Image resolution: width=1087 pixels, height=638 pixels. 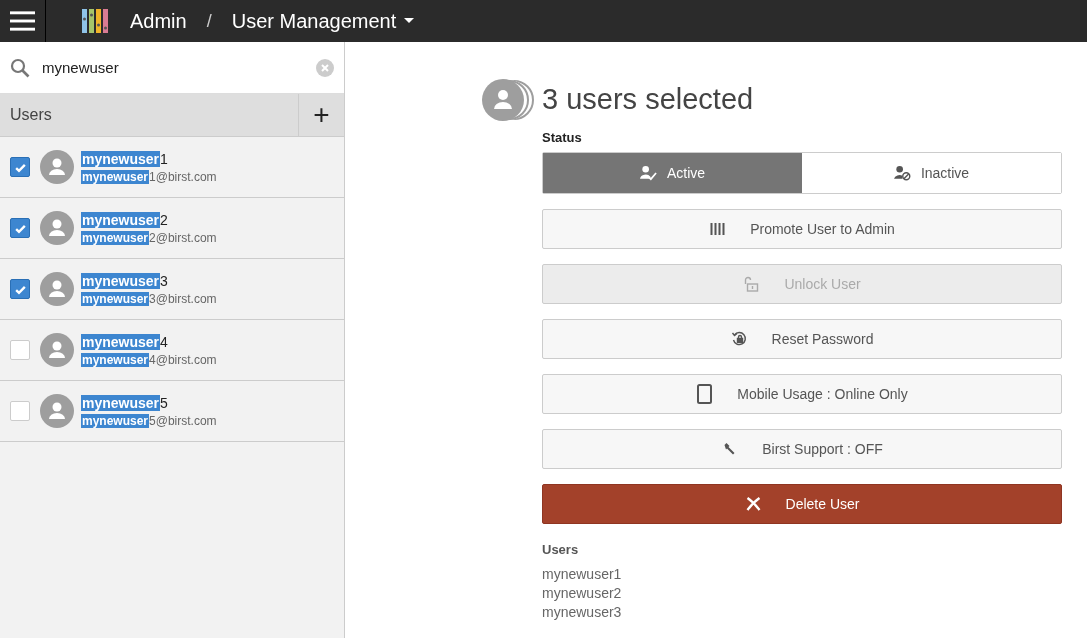 I want to click on breadcrumb-admin: Admin, so click(x=158, y=21).